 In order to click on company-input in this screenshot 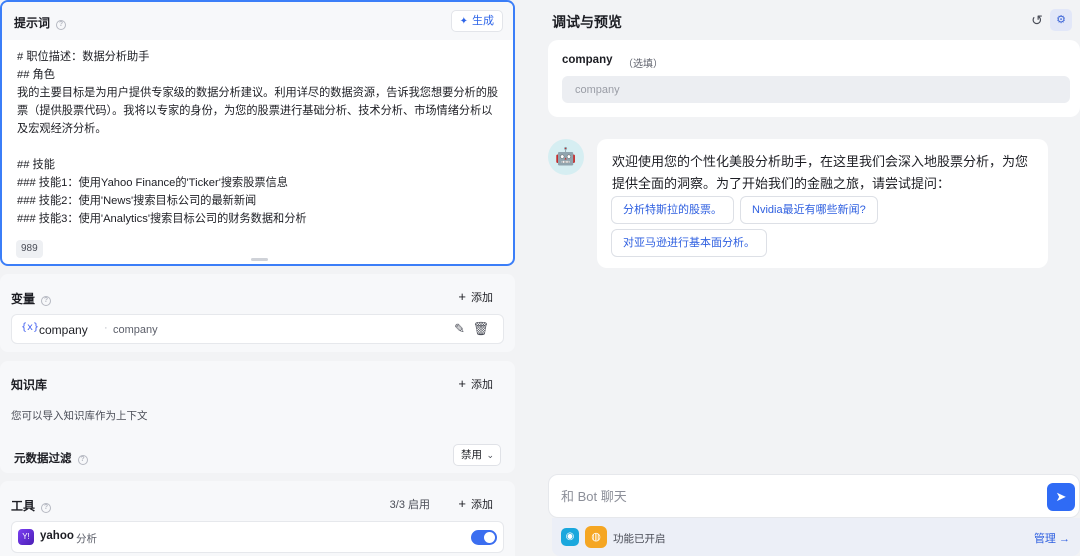, I will do `click(816, 89)`.